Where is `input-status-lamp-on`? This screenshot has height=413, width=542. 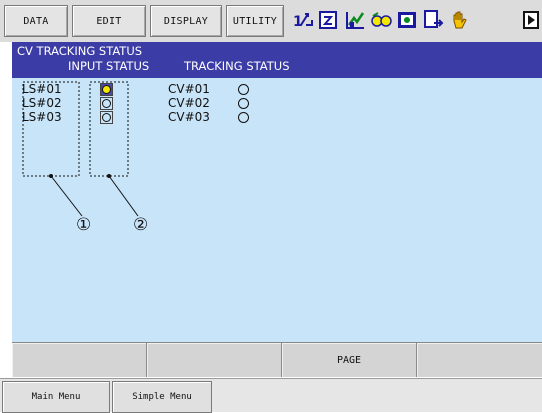 input-status-lamp-on is located at coordinates (106, 89).